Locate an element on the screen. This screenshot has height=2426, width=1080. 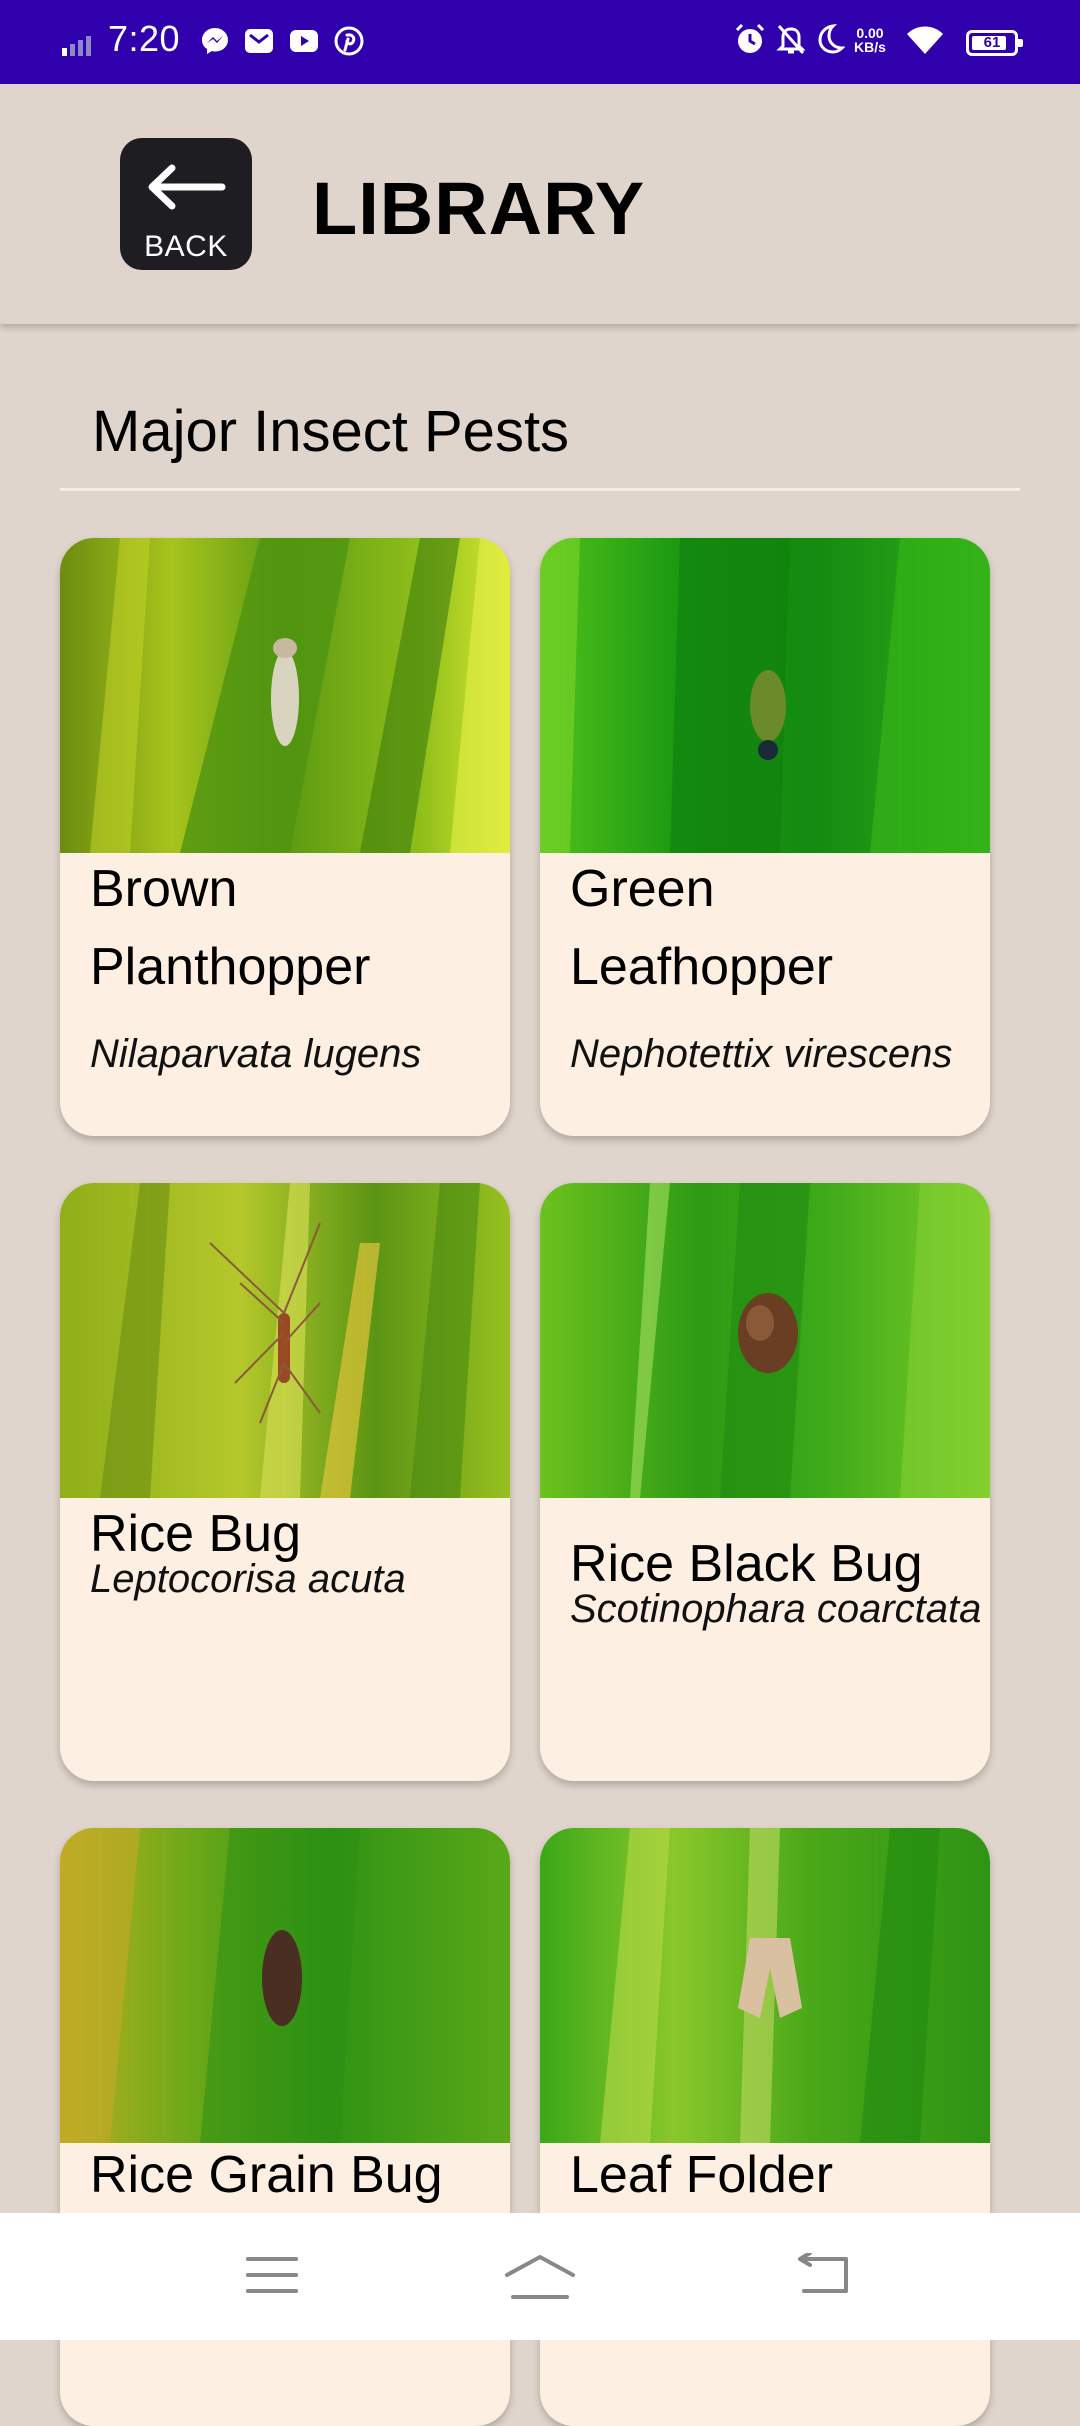
youtube-icon is located at coordinates (304, 41).